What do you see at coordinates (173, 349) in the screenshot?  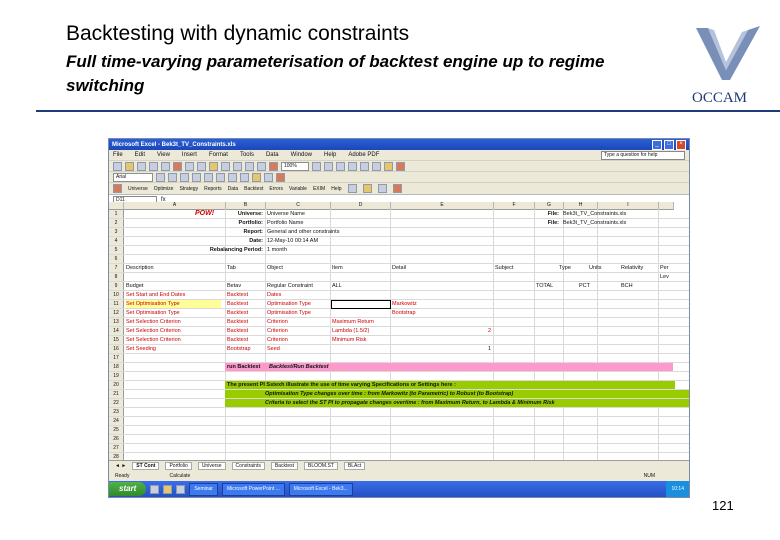 I see `cell-description: Set Seeding` at bounding box center [173, 349].